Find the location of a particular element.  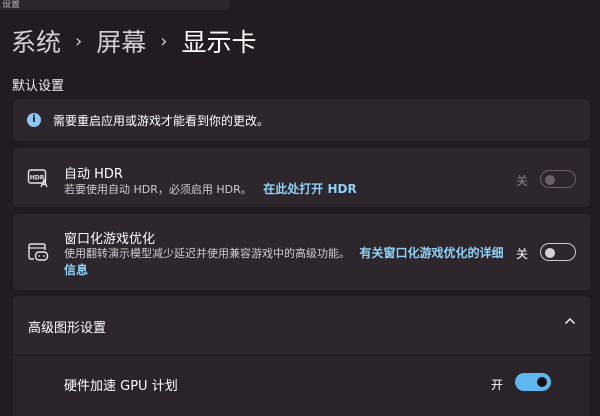

hdr-icon: HDR is located at coordinates (37, 178).